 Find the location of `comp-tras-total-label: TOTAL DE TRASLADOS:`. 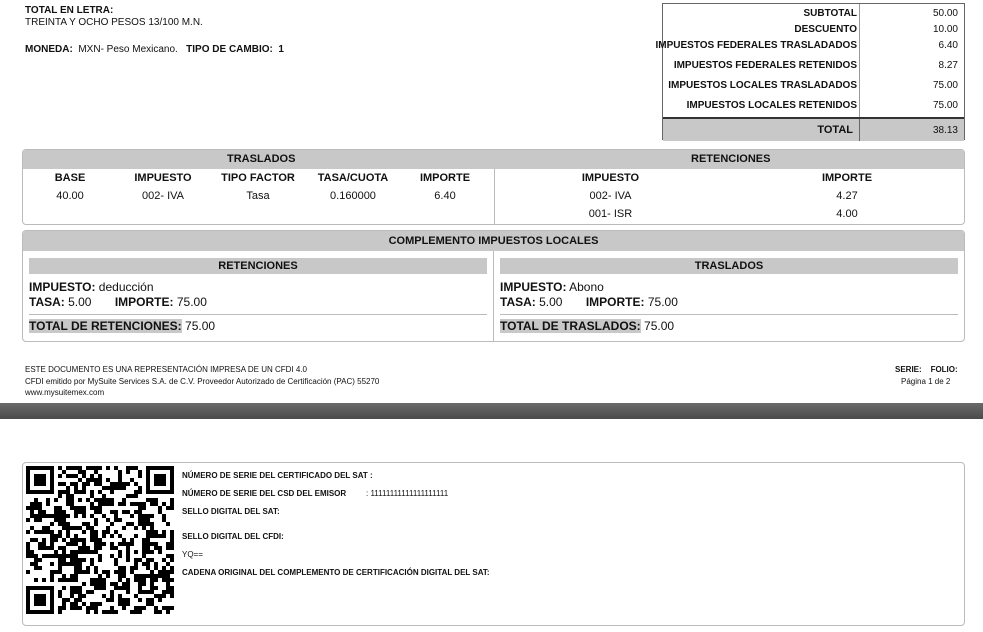

comp-tras-total-label: TOTAL DE TRASLADOS: is located at coordinates (570, 326).